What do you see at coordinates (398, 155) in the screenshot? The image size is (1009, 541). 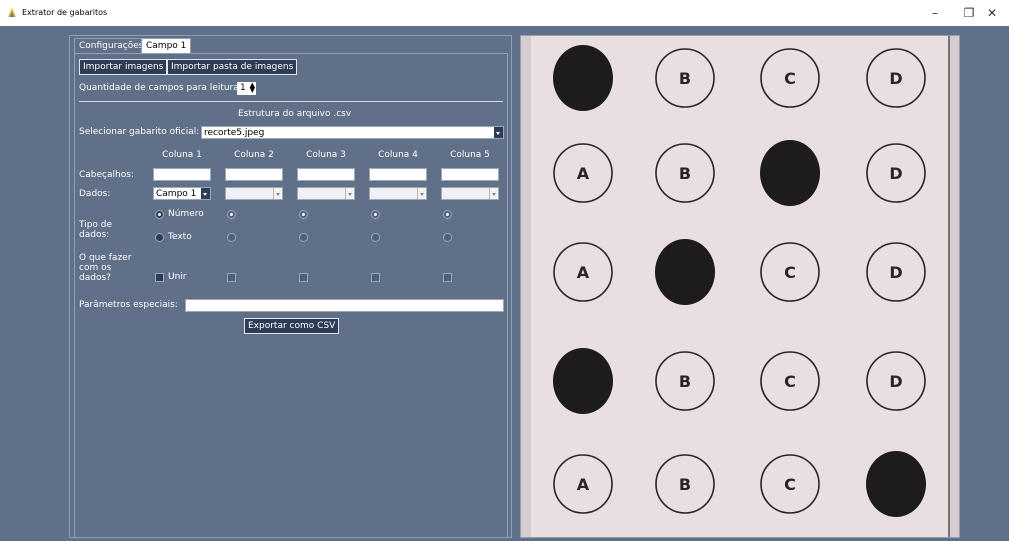 I see `column-header-4: Coluna 4` at bounding box center [398, 155].